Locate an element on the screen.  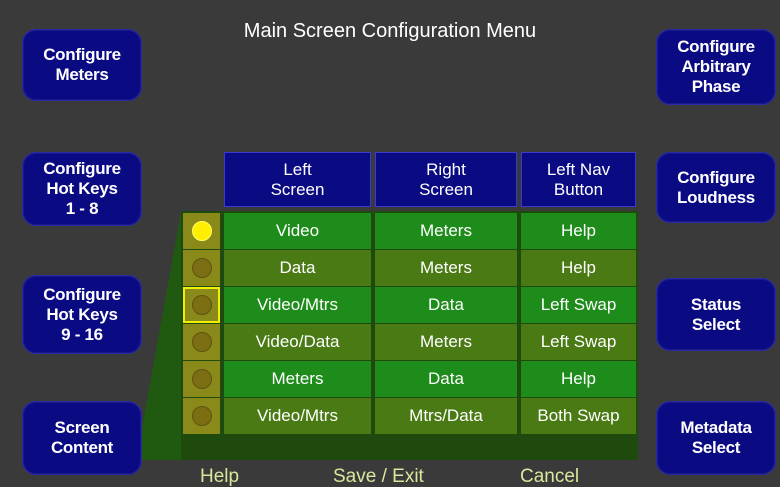
cell-right-screen: Mtrs/Data is located at coordinates (446, 416).